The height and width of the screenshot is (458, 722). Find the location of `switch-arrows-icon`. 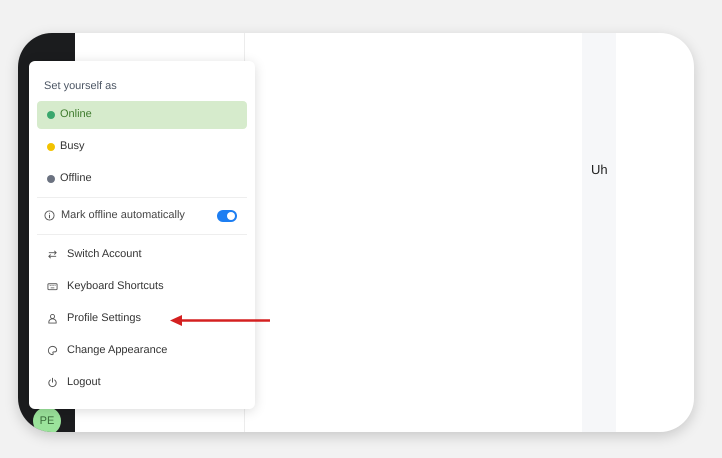

switch-arrows-icon is located at coordinates (52, 254).